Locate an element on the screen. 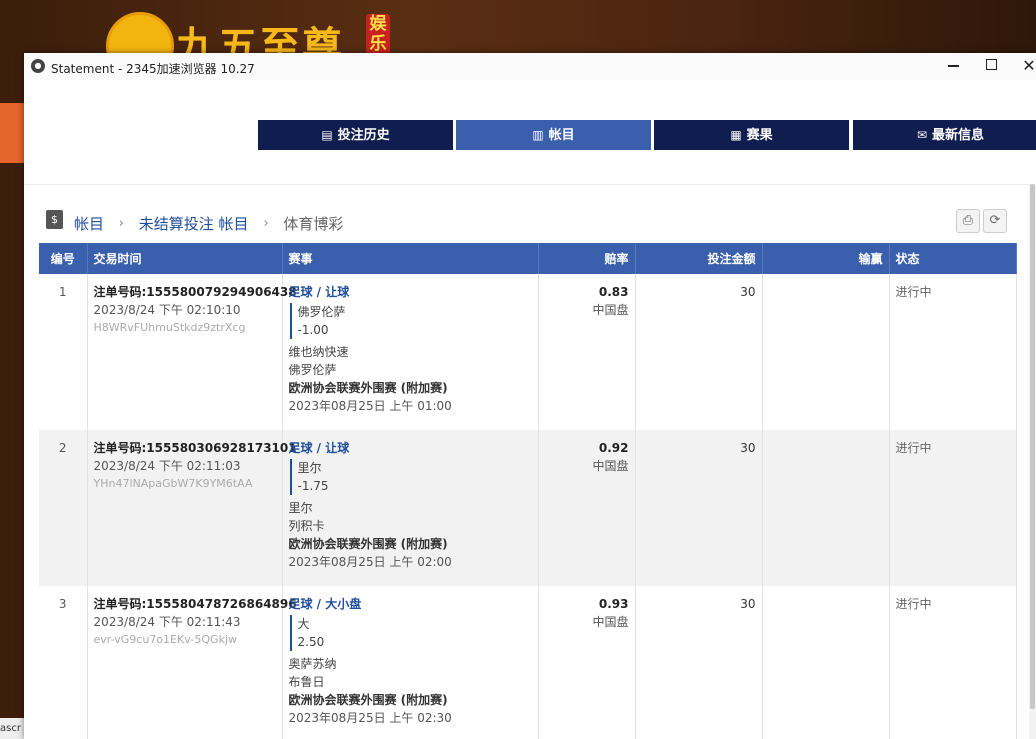  transaction-code: evr-vG9cu7o1EKv-5QGkjw is located at coordinates (165, 639).